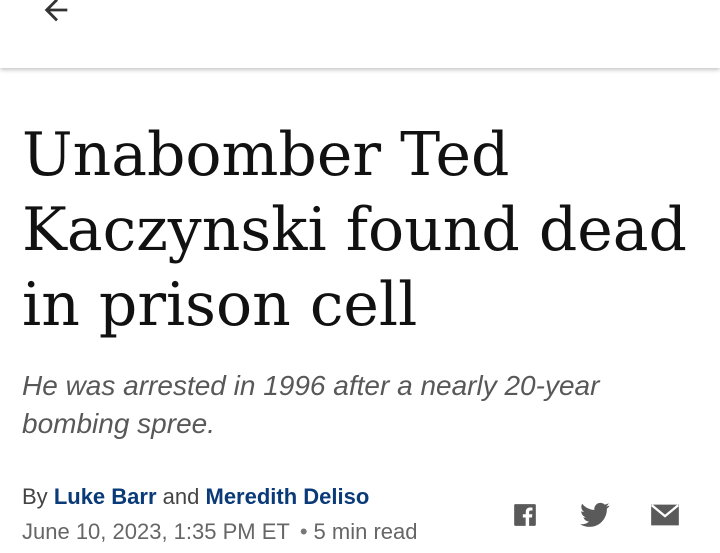  What do you see at coordinates (365, 531) in the screenshot?
I see `read-time: 5 min read` at bounding box center [365, 531].